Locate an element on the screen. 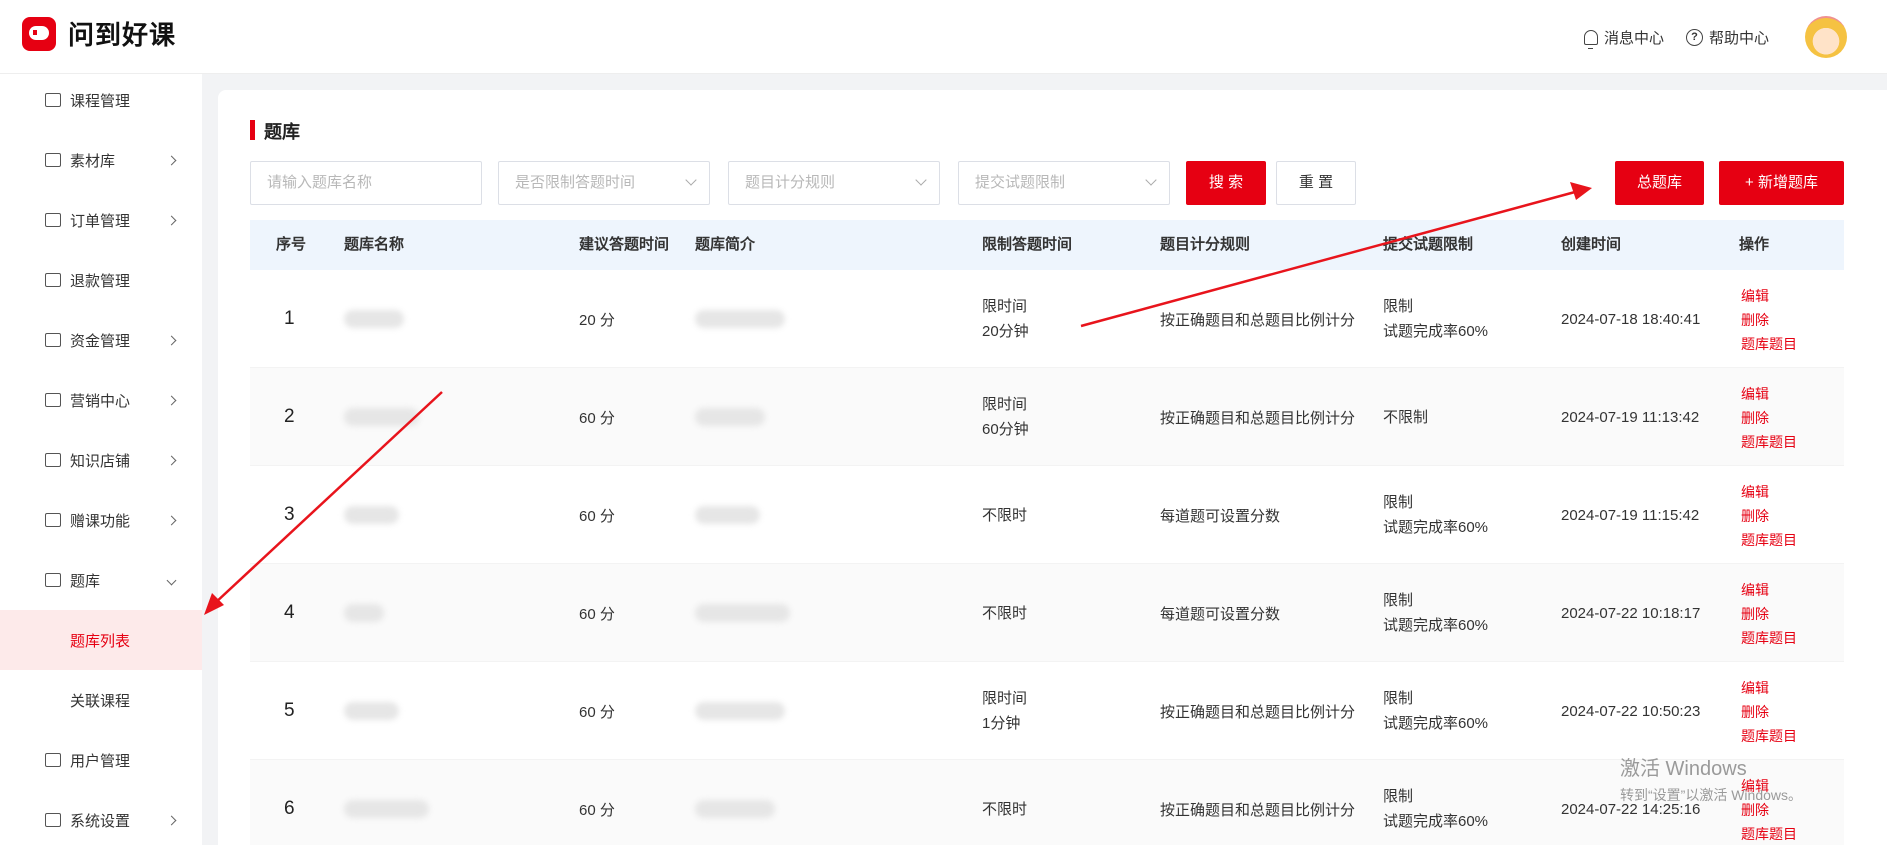 This screenshot has height=845, width=1887. submit-limit-line1: 不限制 is located at coordinates (1406, 417).